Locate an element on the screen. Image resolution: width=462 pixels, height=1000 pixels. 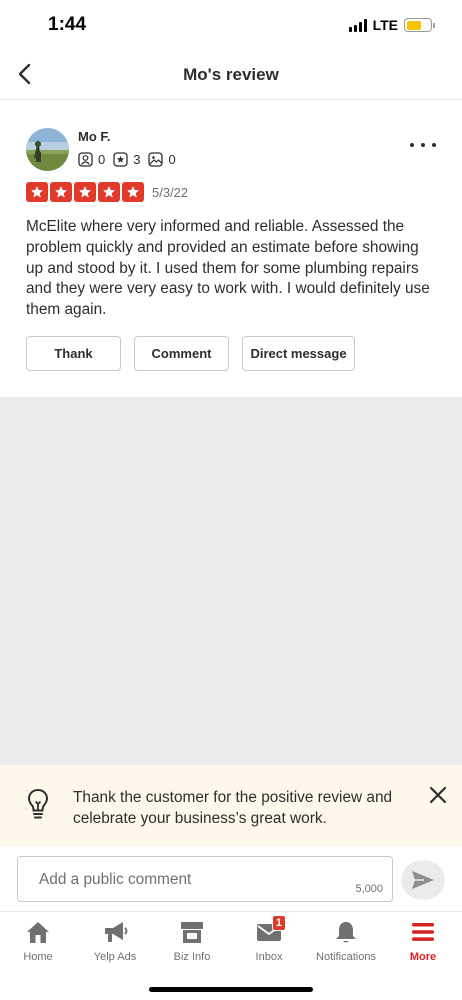
tab-home: Home is located at coordinates (38, 940).